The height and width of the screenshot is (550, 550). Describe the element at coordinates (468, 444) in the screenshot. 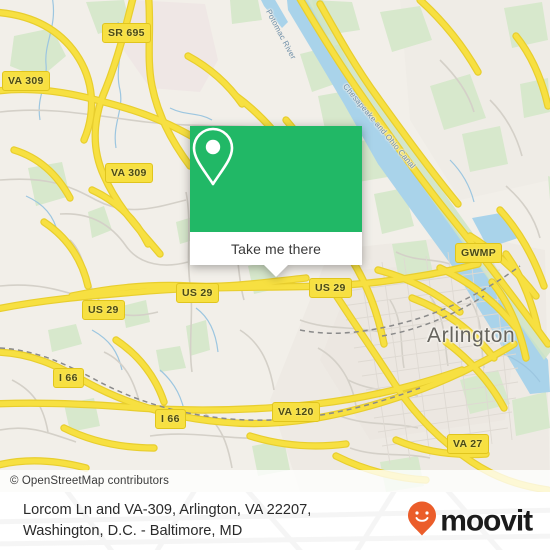

I see `road-shield: VA 27` at that location.